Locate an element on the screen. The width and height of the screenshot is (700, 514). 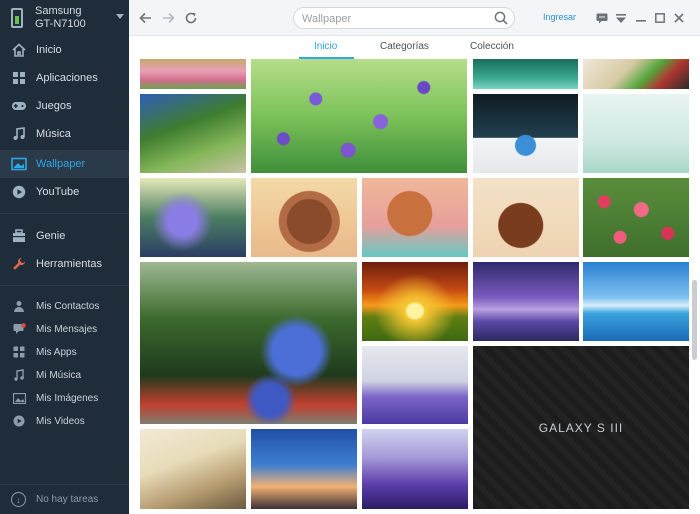
sidebar-item-inicio: Inicio is located at coordinates (64, 50).